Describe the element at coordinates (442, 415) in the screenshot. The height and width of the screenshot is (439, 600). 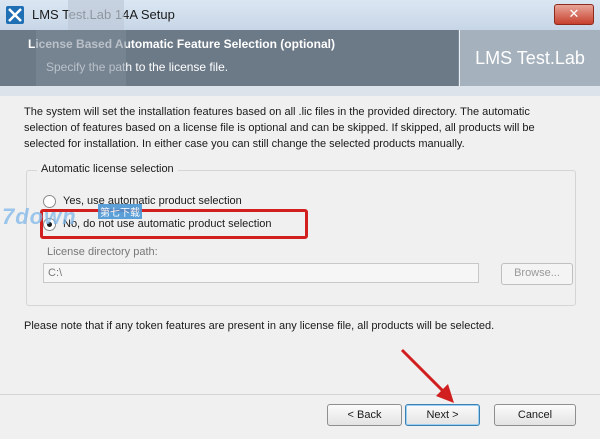
I see `next-button: Next >` at that location.